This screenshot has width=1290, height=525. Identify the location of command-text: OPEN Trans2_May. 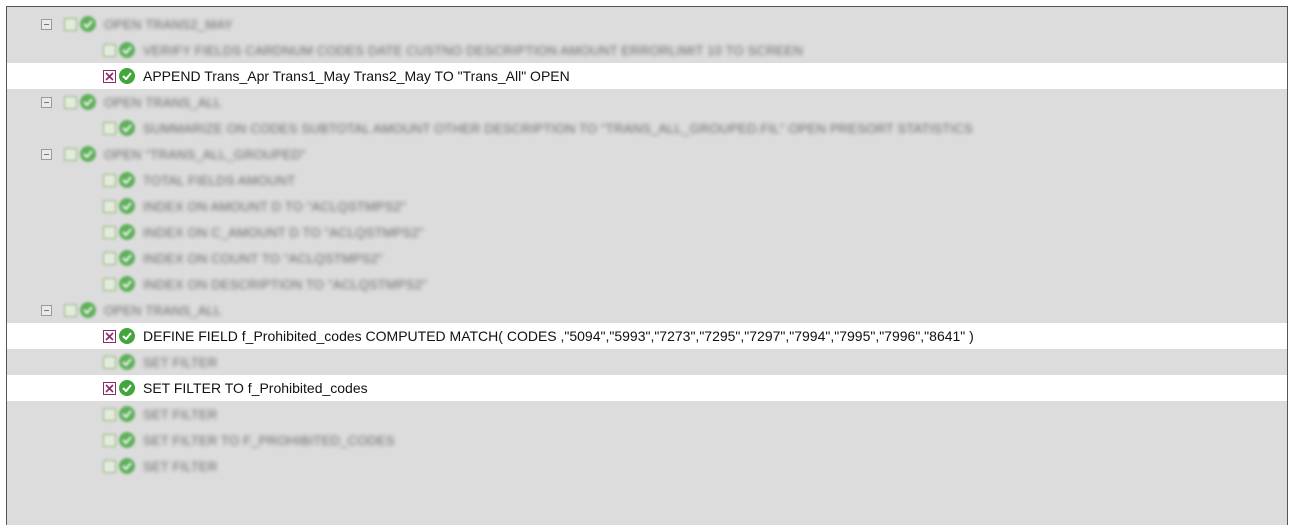
(168, 24).